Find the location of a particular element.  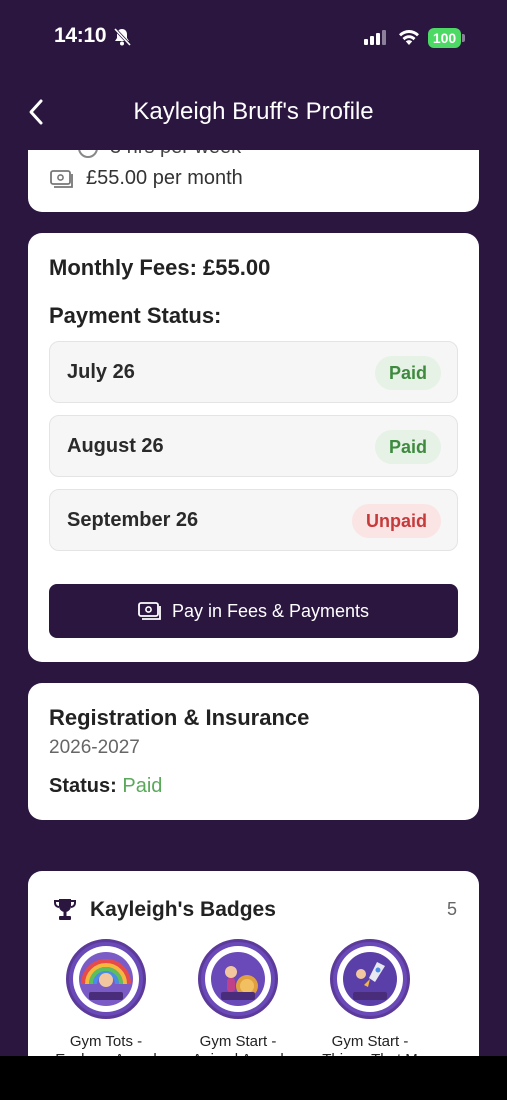

payment-row: July 26 Paid is located at coordinates (253, 372).